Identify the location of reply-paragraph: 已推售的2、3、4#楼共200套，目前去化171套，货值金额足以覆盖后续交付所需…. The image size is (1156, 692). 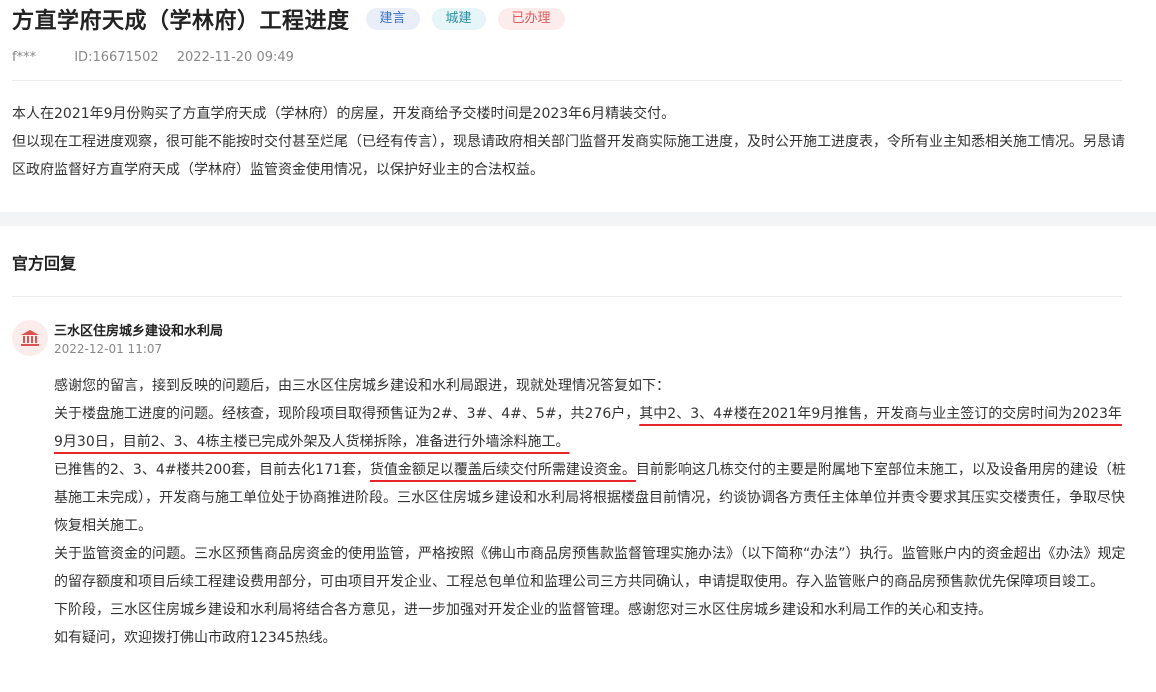
(590, 498).